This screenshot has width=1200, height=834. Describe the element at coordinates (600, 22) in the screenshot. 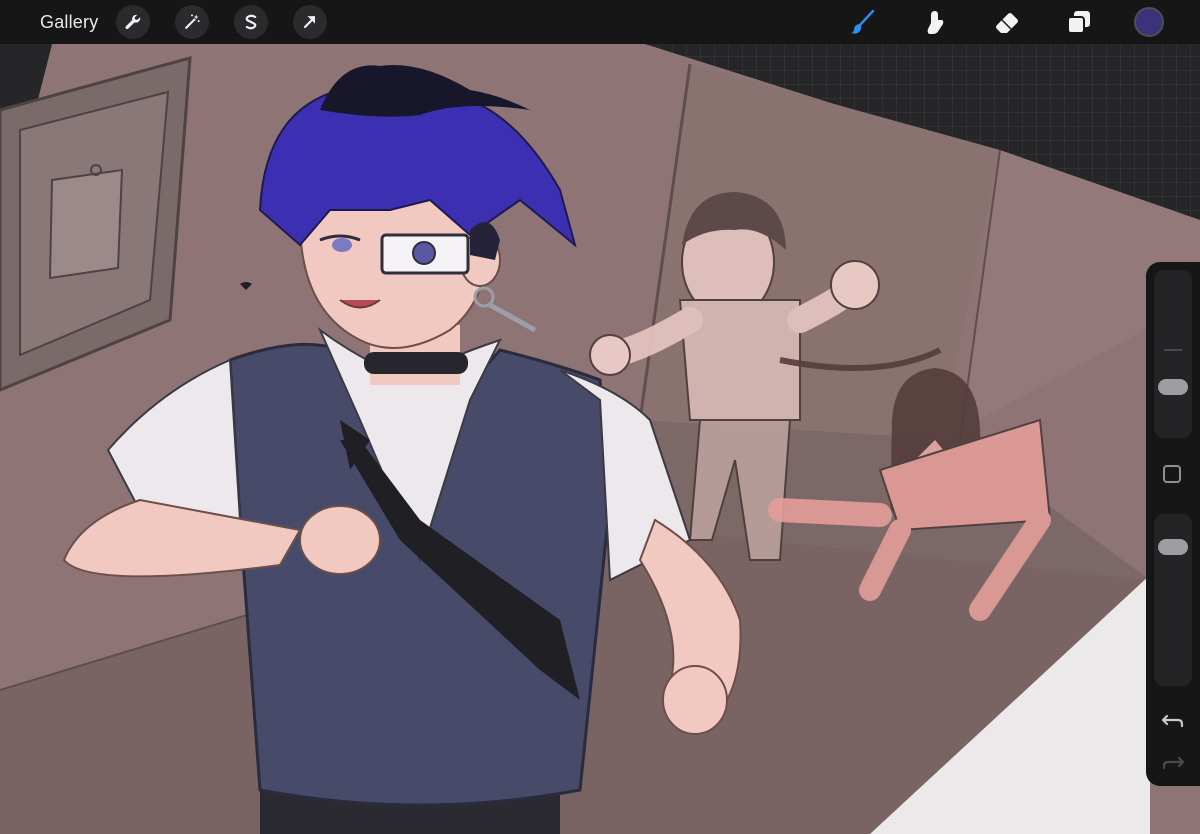

I see `top-toolbar: Gallery` at that location.